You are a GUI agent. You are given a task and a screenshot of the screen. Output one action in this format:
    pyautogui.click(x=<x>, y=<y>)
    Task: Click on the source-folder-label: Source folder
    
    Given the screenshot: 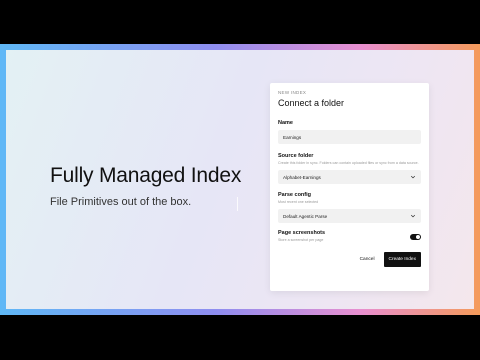 What is the action you would take?
    pyautogui.click(x=296, y=156)
    